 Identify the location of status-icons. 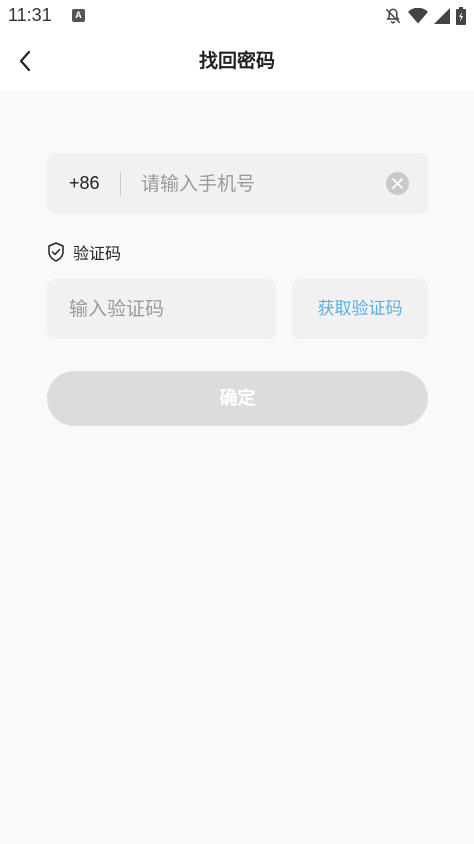
(425, 16).